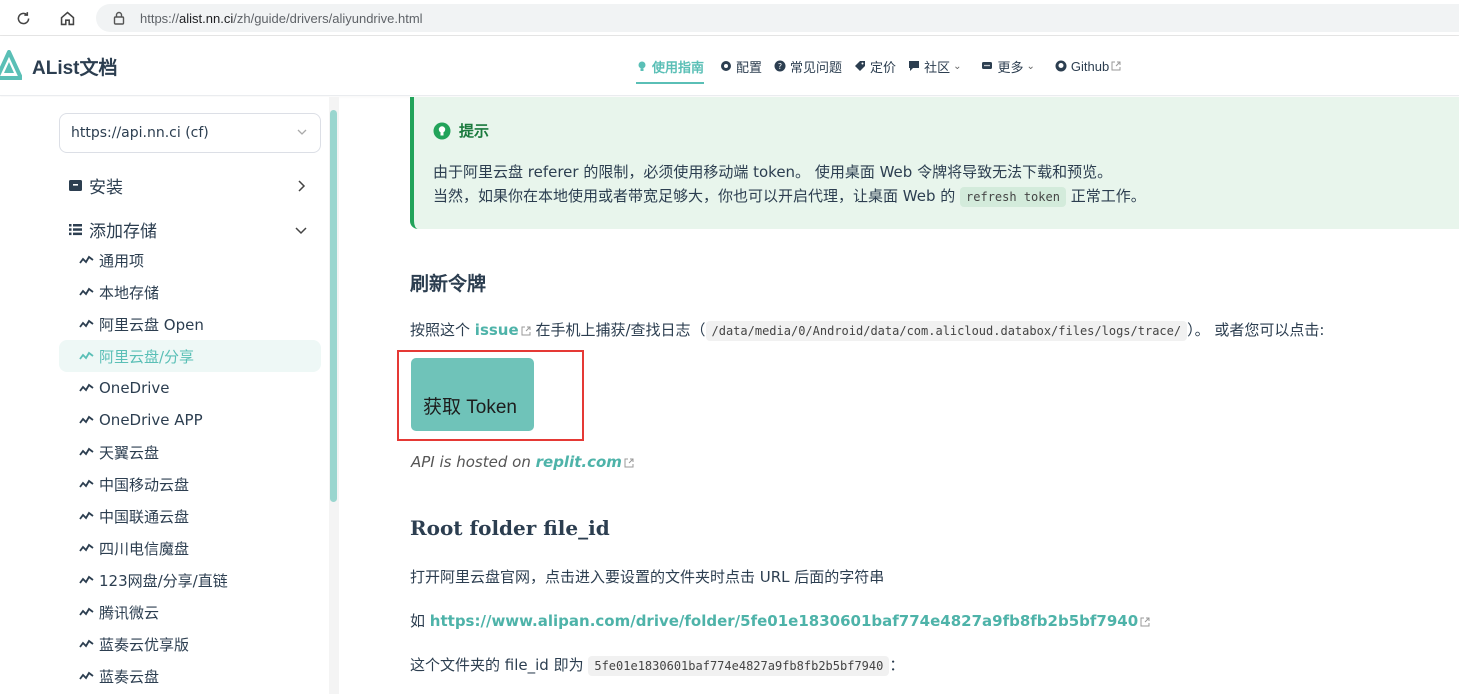 The width and height of the screenshot is (1459, 694). Describe the element at coordinates (510, 528) in the screenshot. I see `section-heading: Root folder file_id` at that location.